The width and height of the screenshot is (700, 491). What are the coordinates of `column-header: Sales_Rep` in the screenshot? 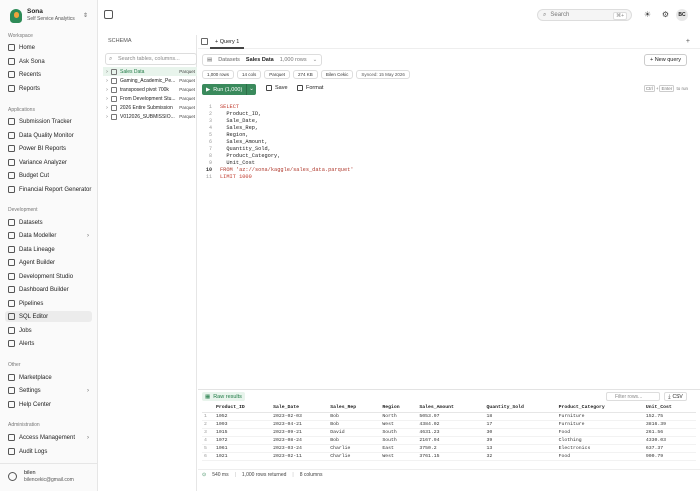 It's located at (354, 408).